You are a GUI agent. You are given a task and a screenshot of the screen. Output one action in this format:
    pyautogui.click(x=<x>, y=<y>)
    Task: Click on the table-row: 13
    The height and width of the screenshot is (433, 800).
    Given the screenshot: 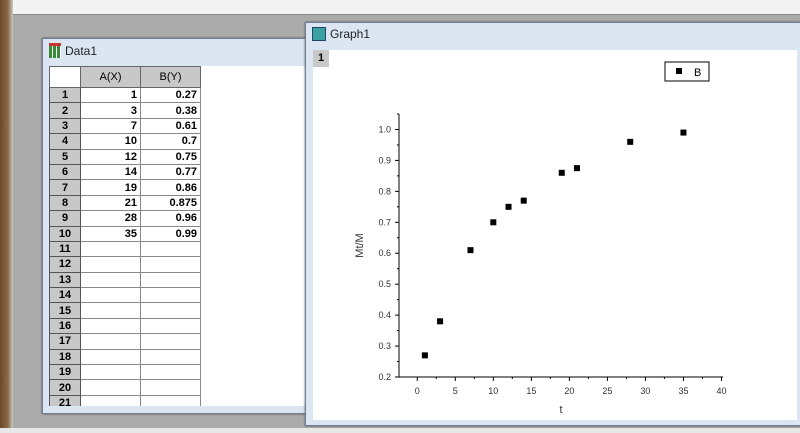 What is the action you would take?
    pyautogui.click(x=125, y=280)
    